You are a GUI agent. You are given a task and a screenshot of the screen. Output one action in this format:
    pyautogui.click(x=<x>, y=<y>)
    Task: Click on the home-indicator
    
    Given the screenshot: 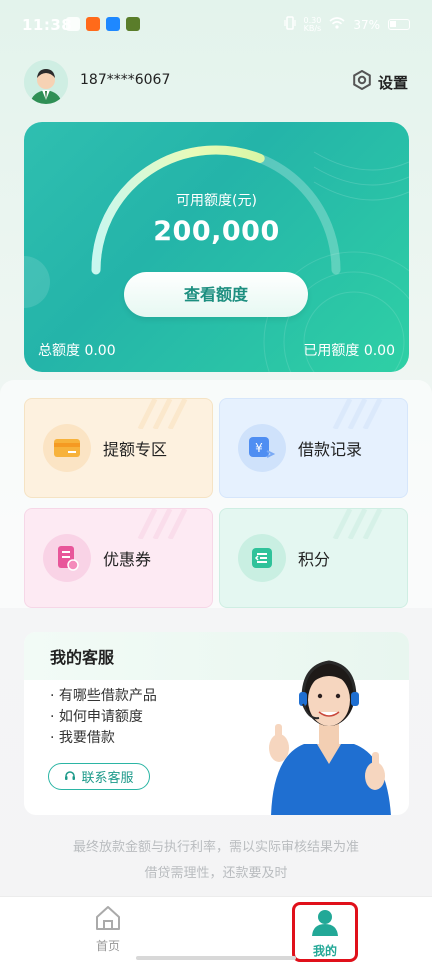 What is the action you would take?
    pyautogui.click(x=216, y=958)
    